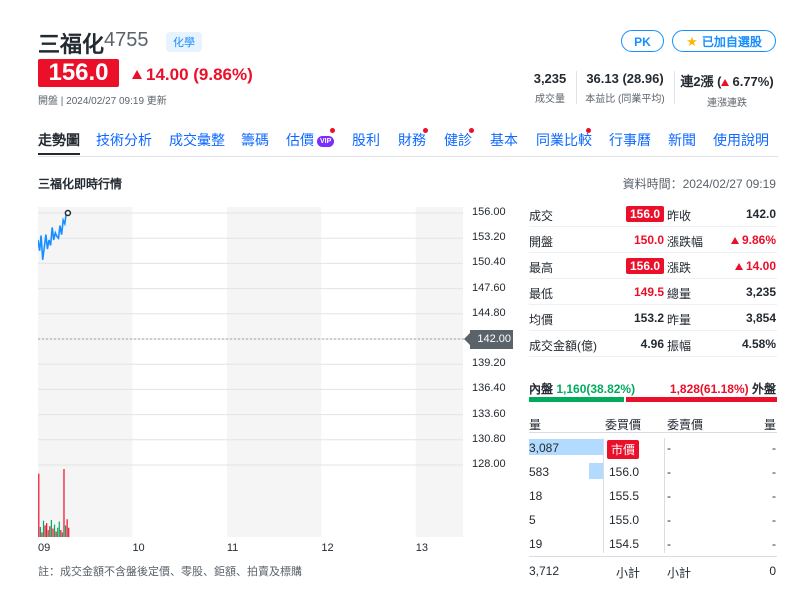  Describe the element at coordinates (412, 140) in the screenshot. I see `tab-financial: 財務` at that location.